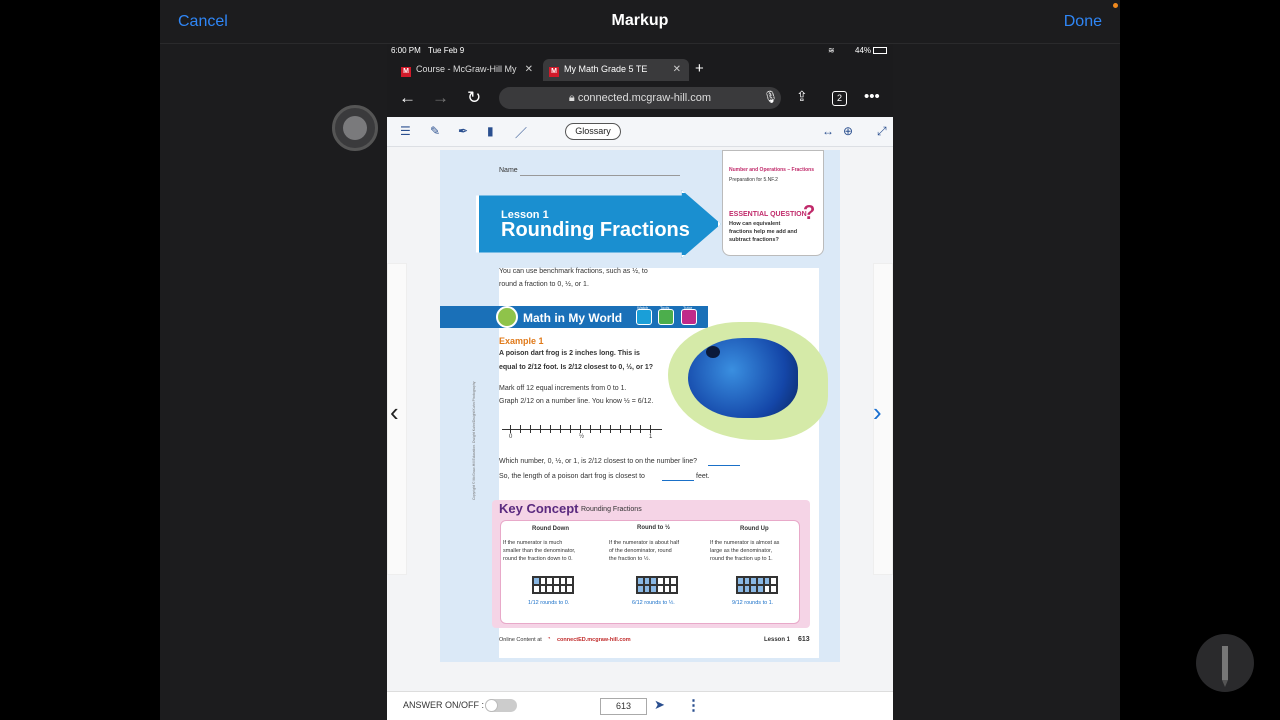 The height and width of the screenshot is (720, 1280). Describe the element at coordinates (501, 705) in the screenshot. I see `answer-toggle` at that location.